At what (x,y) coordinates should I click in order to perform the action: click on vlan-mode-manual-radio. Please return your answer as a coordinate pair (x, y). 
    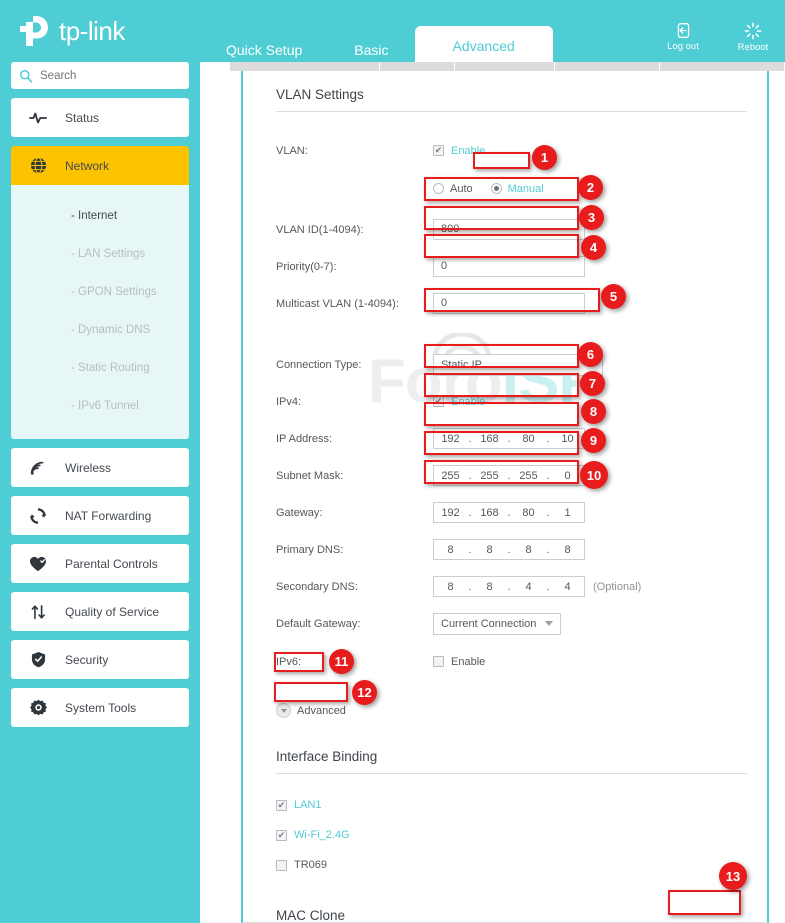
    Looking at the image, I should click on (496, 188).